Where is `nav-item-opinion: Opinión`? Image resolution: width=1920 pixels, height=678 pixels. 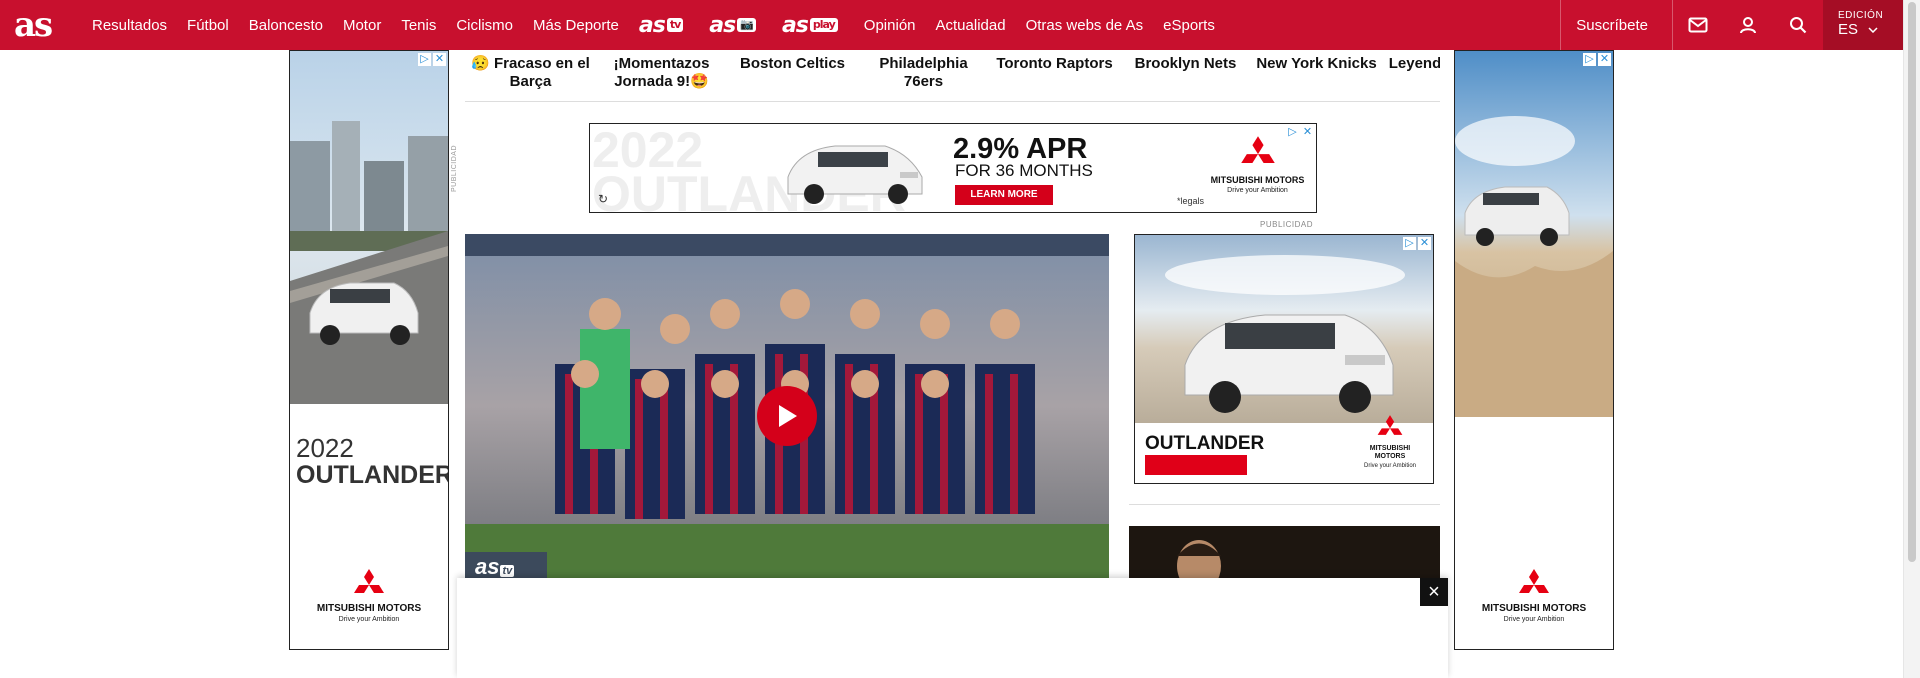
nav-item-opinion: Opinión is located at coordinates (890, 25).